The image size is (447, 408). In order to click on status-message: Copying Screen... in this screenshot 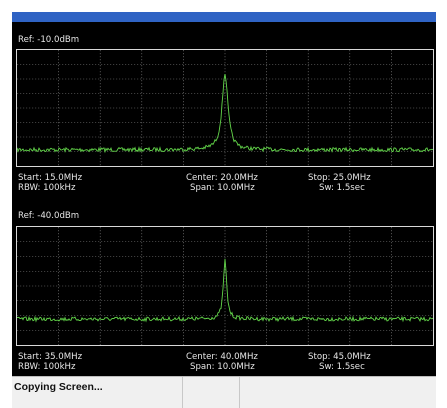, I will do `click(58, 387)`.